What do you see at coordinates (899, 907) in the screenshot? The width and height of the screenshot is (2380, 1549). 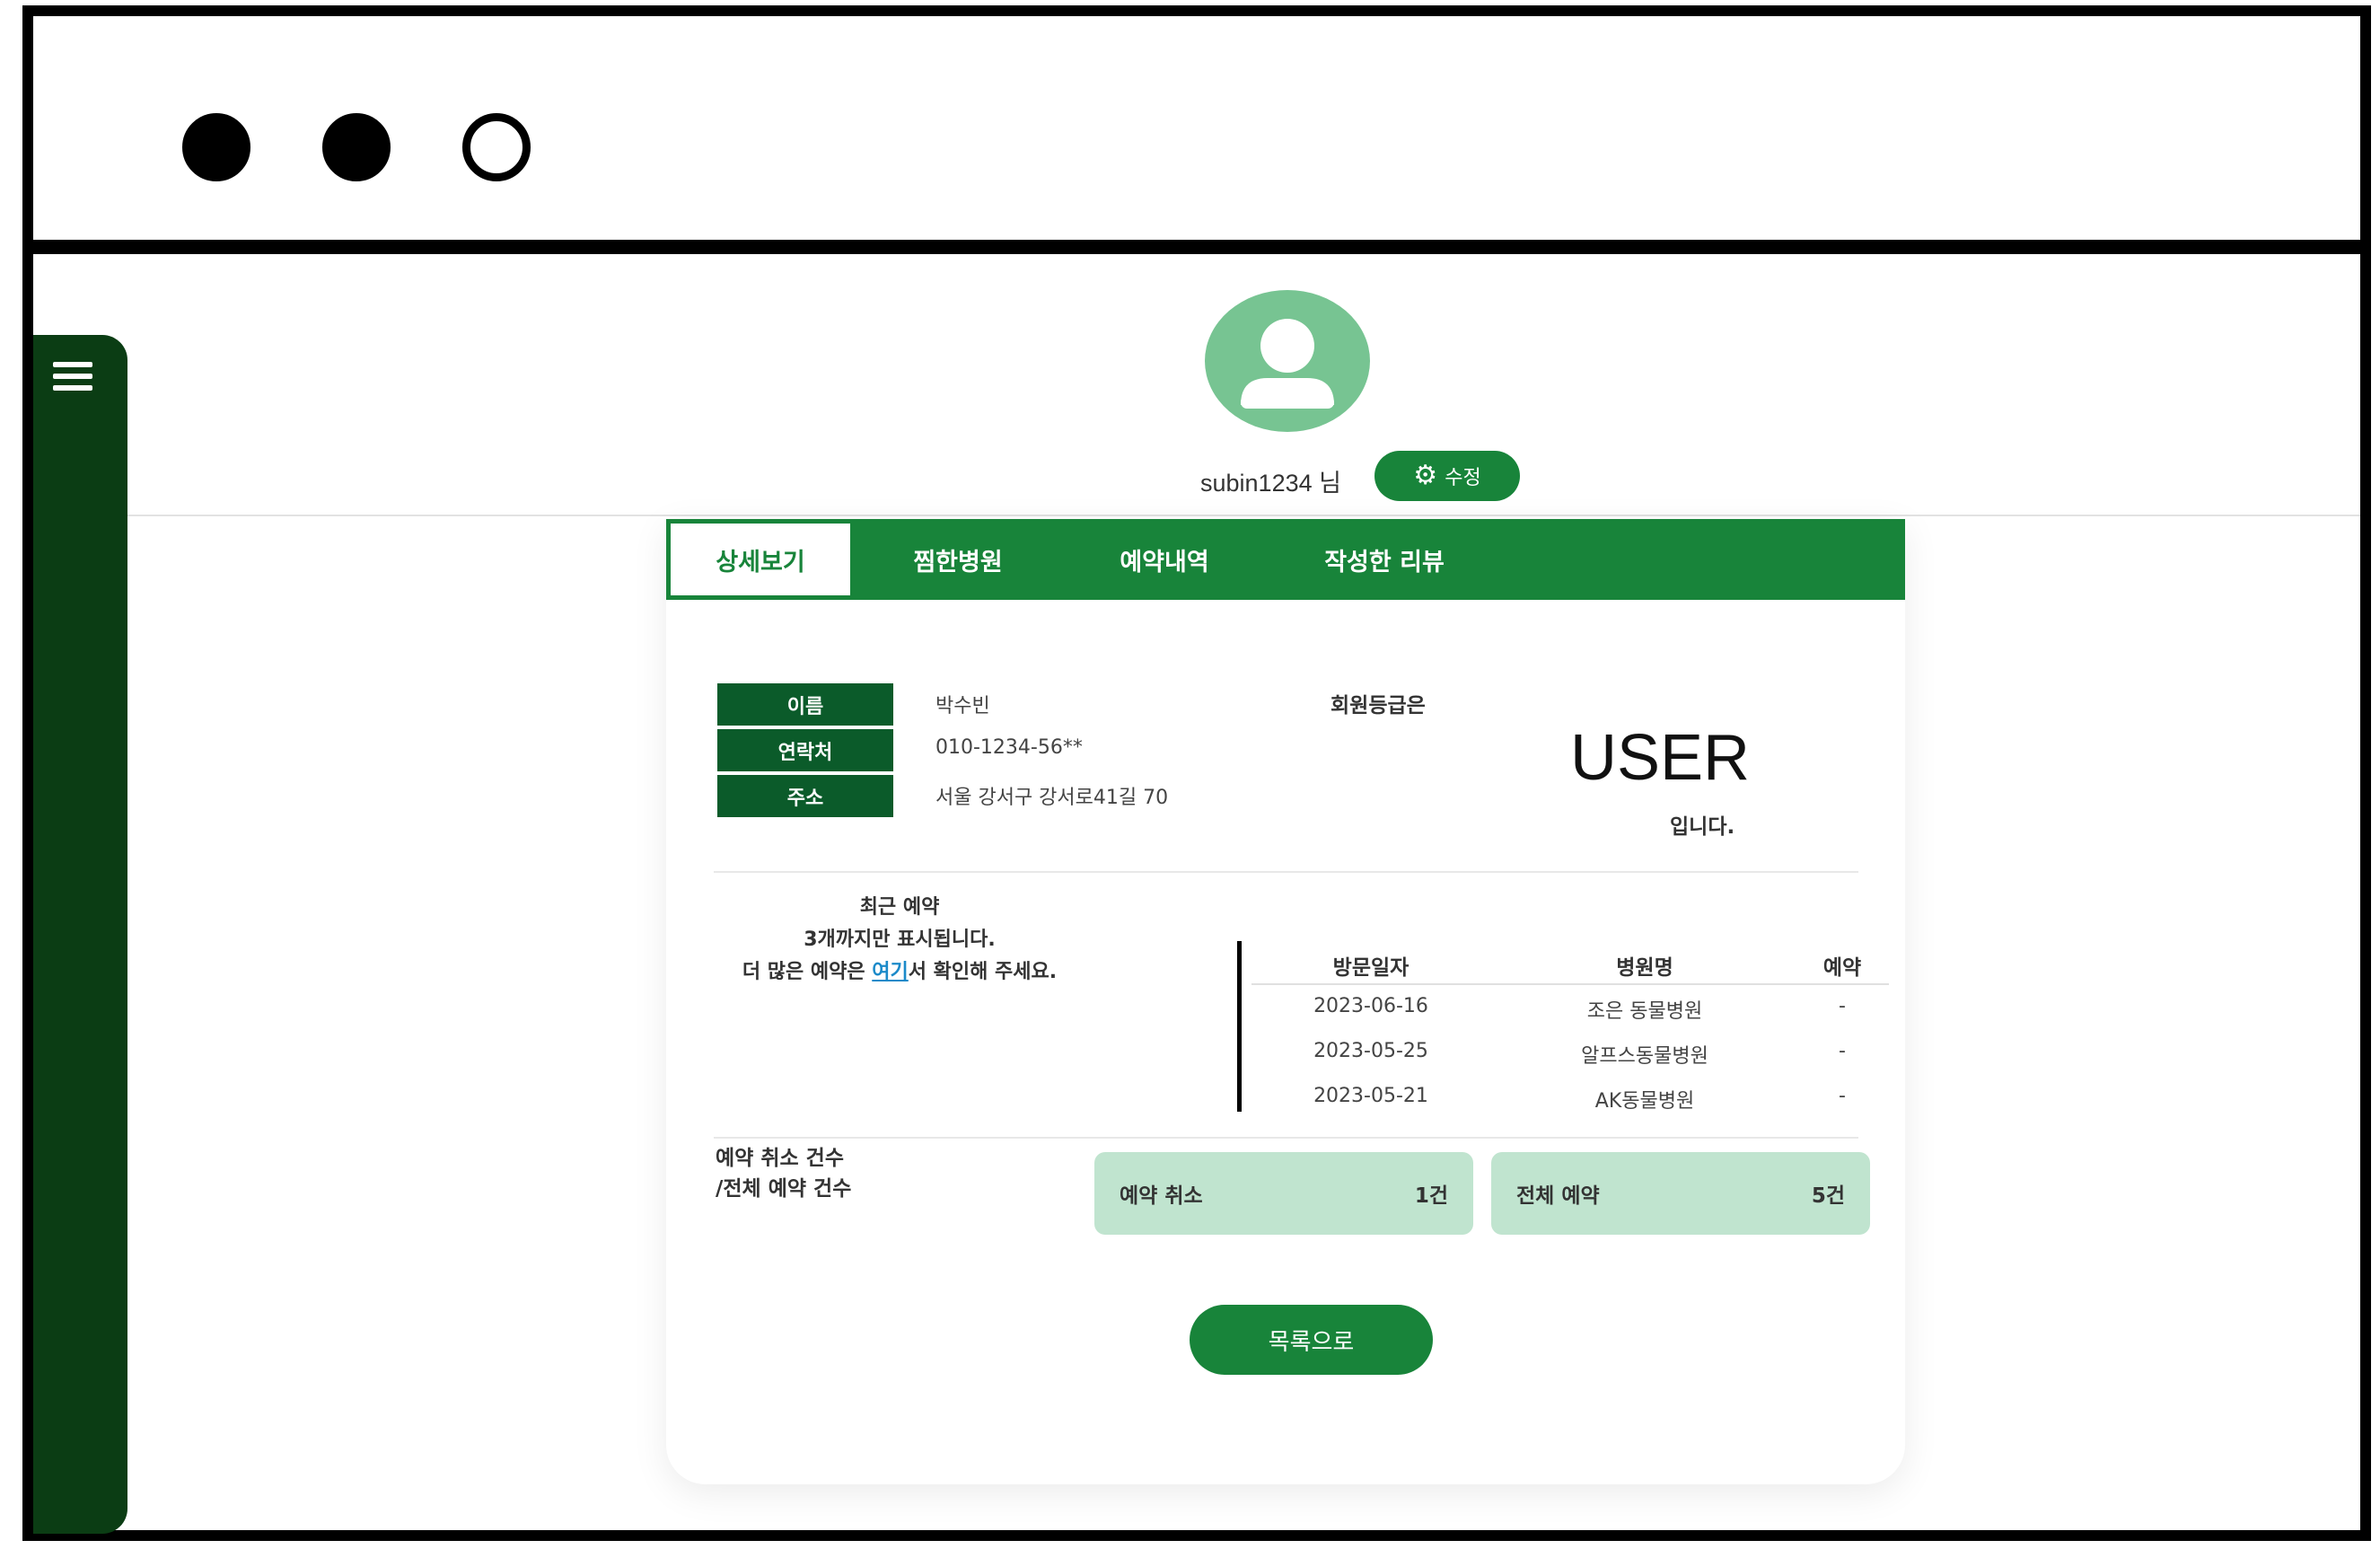 I see `recent-note-line1: 최근 예약` at bounding box center [899, 907].